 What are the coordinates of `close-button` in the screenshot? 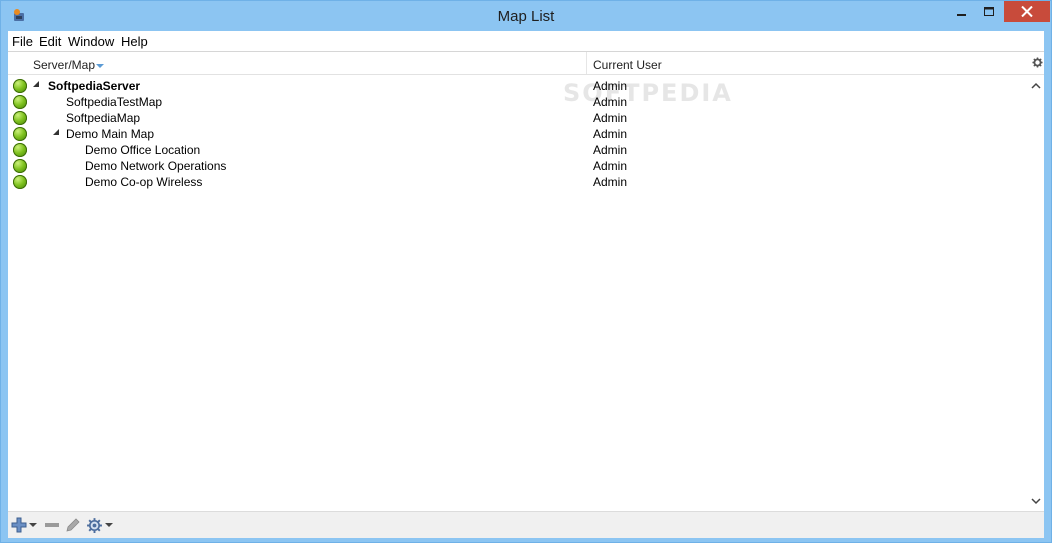 It's located at (1027, 11).